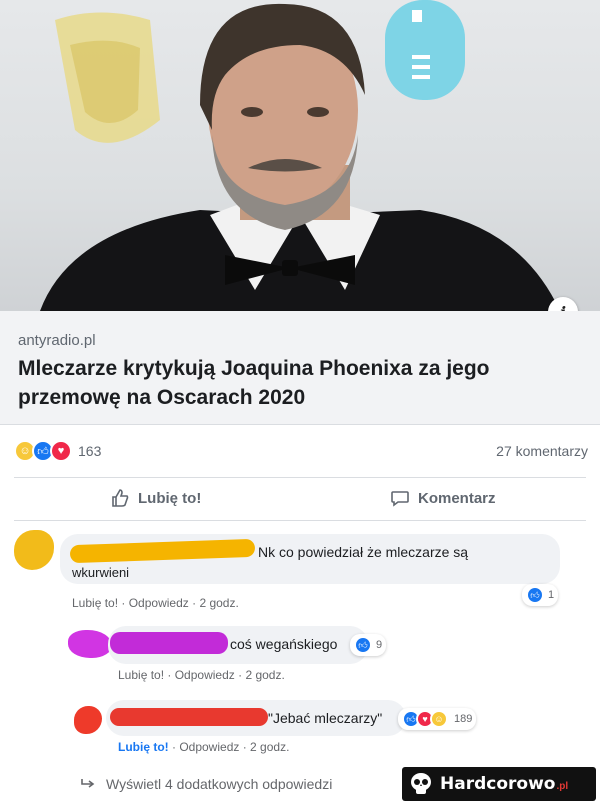 The image size is (600, 801). Describe the element at coordinates (551, 595) in the screenshot. I see `comment-reaction-count: 1` at that location.